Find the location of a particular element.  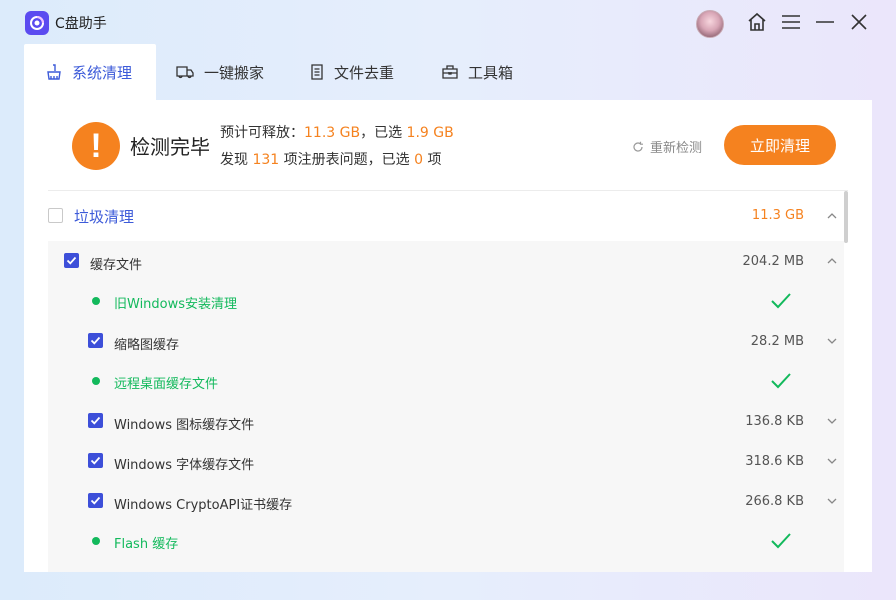

close-icon is located at coordinates (859, 22).